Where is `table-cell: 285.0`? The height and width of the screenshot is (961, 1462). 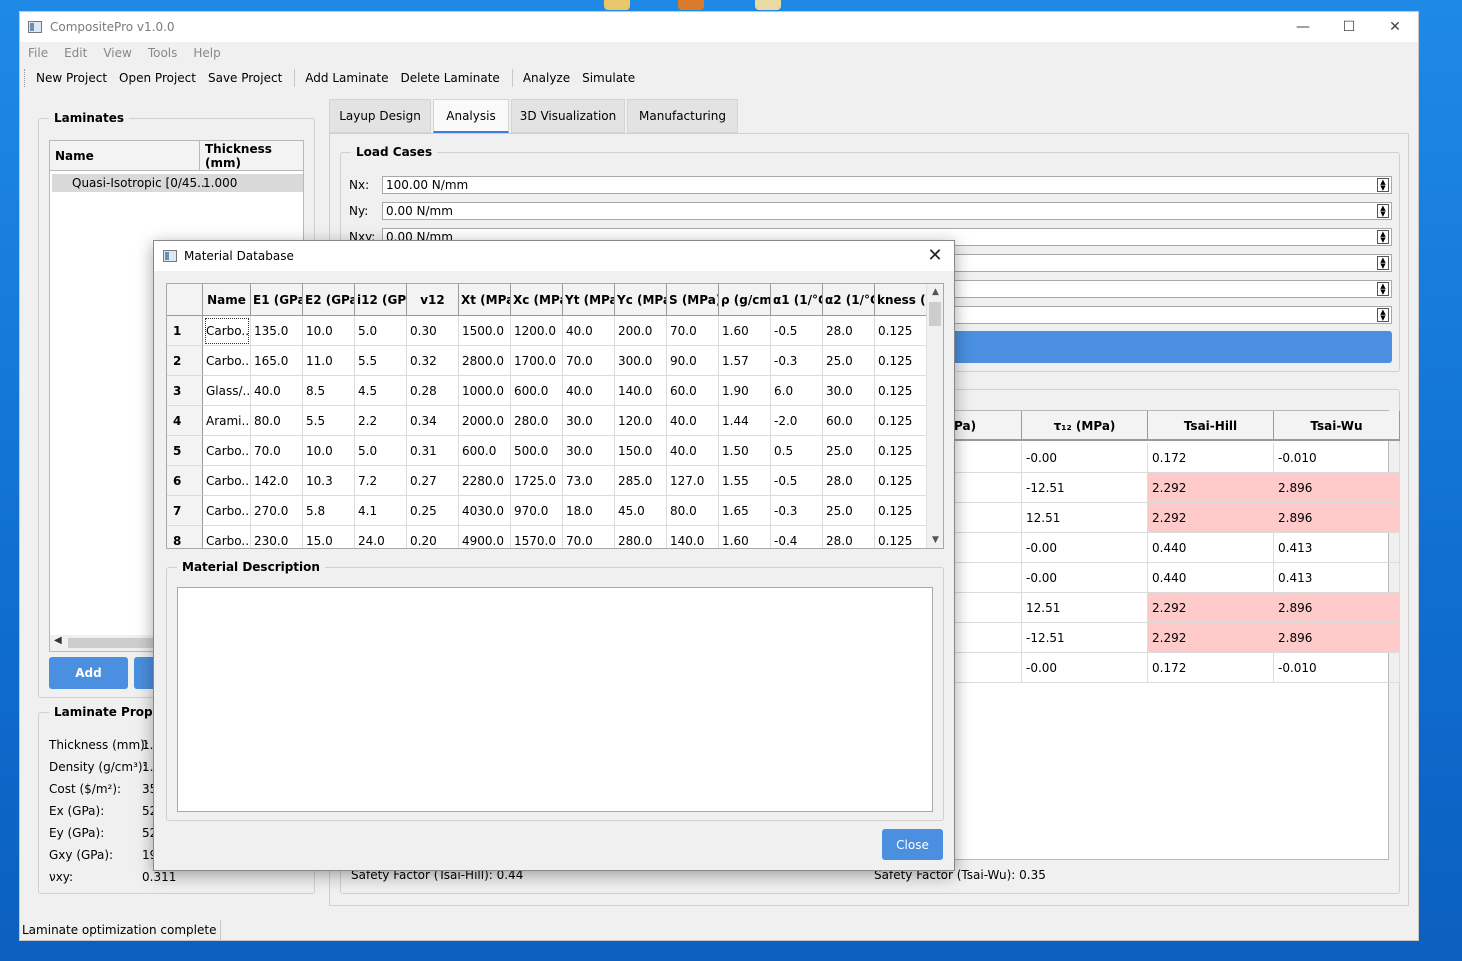
table-cell: 285.0 is located at coordinates (641, 481).